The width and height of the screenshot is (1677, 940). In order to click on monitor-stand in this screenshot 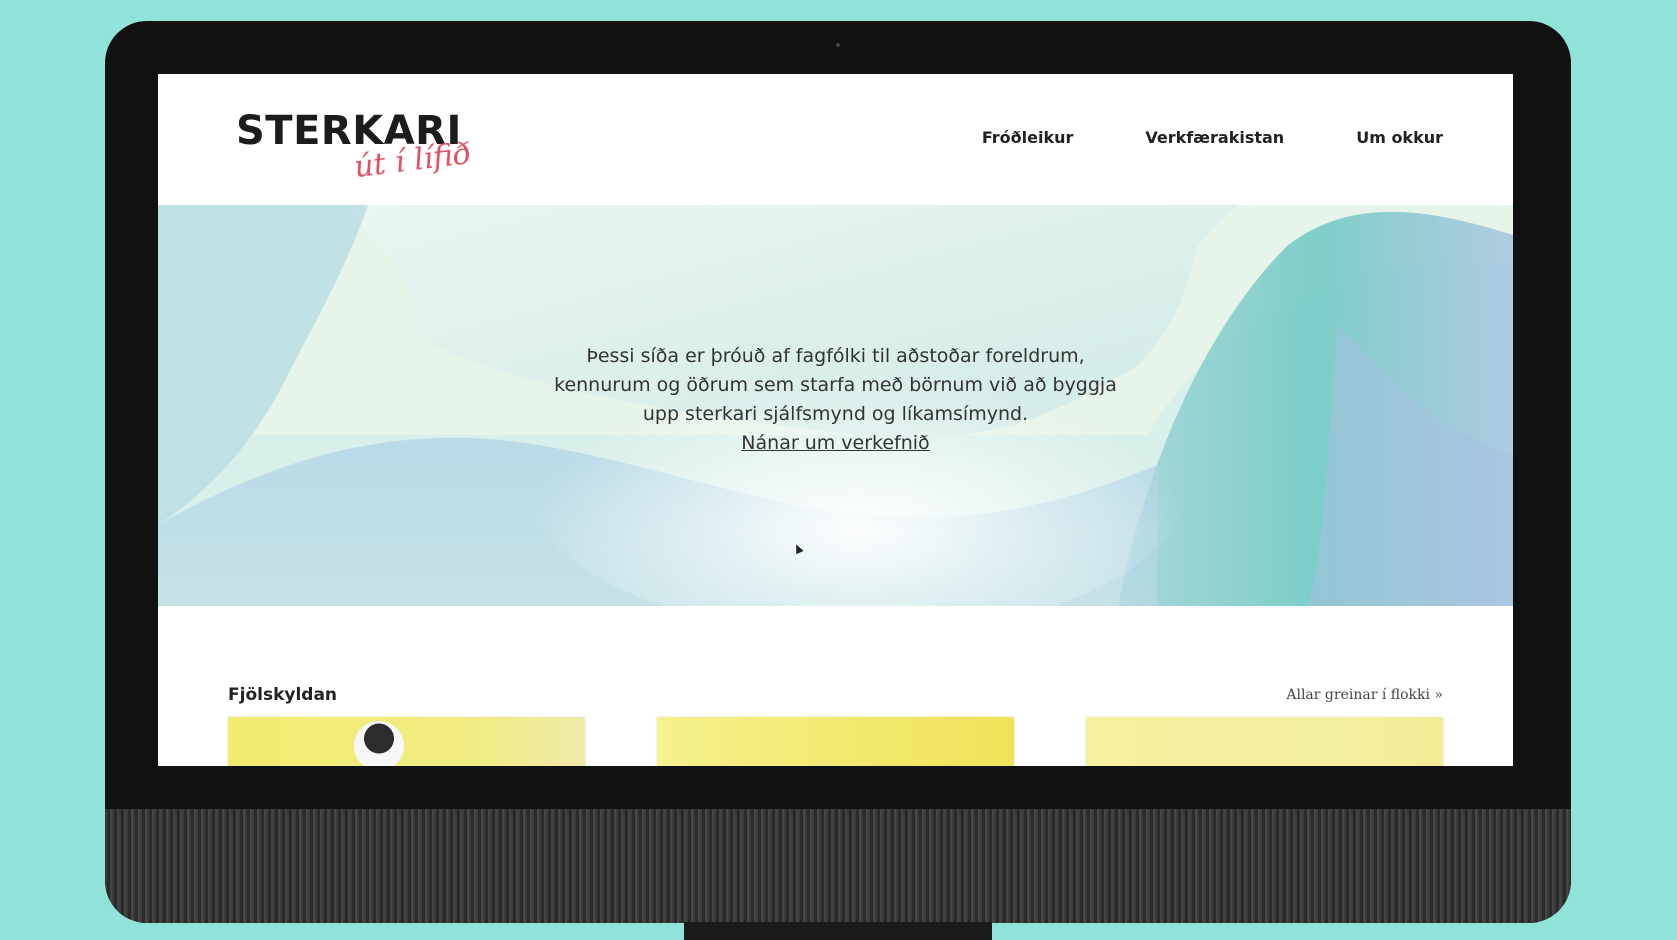, I will do `click(838, 931)`.